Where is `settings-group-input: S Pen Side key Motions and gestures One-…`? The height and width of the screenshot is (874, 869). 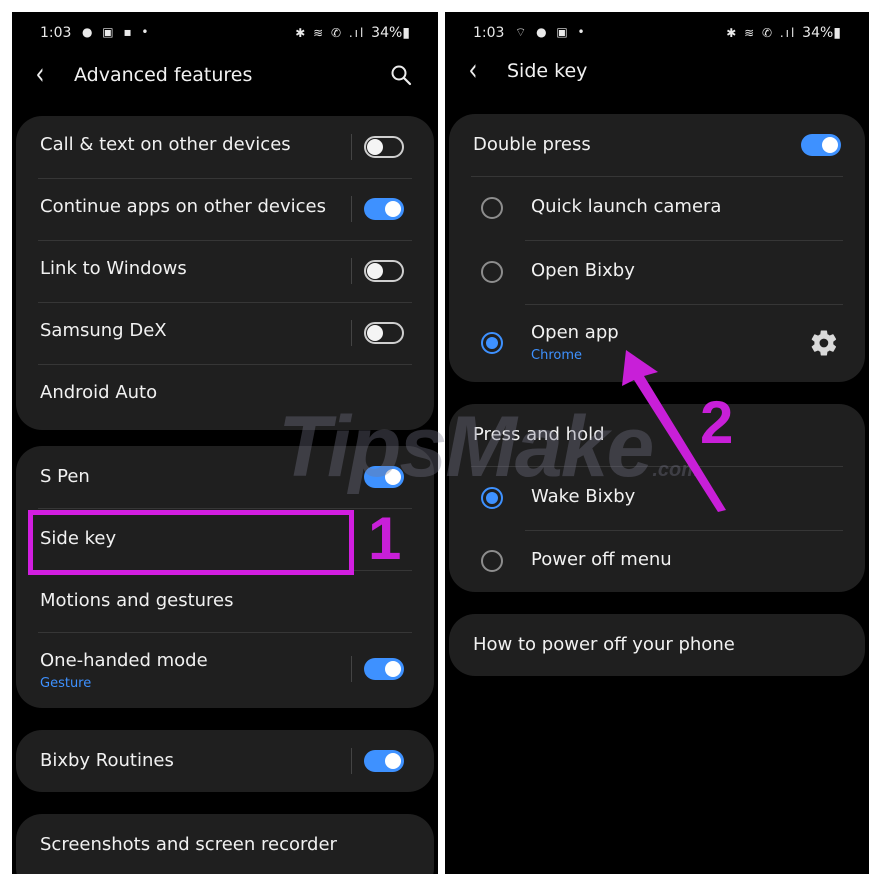
settings-group-input: S Pen Side key Motions and gestures One-… is located at coordinates (225, 577).